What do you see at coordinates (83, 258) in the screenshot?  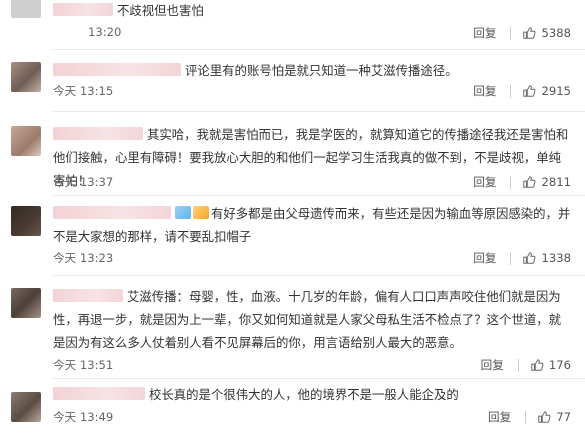 I see `comment-time: 今天 13:23` at bounding box center [83, 258].